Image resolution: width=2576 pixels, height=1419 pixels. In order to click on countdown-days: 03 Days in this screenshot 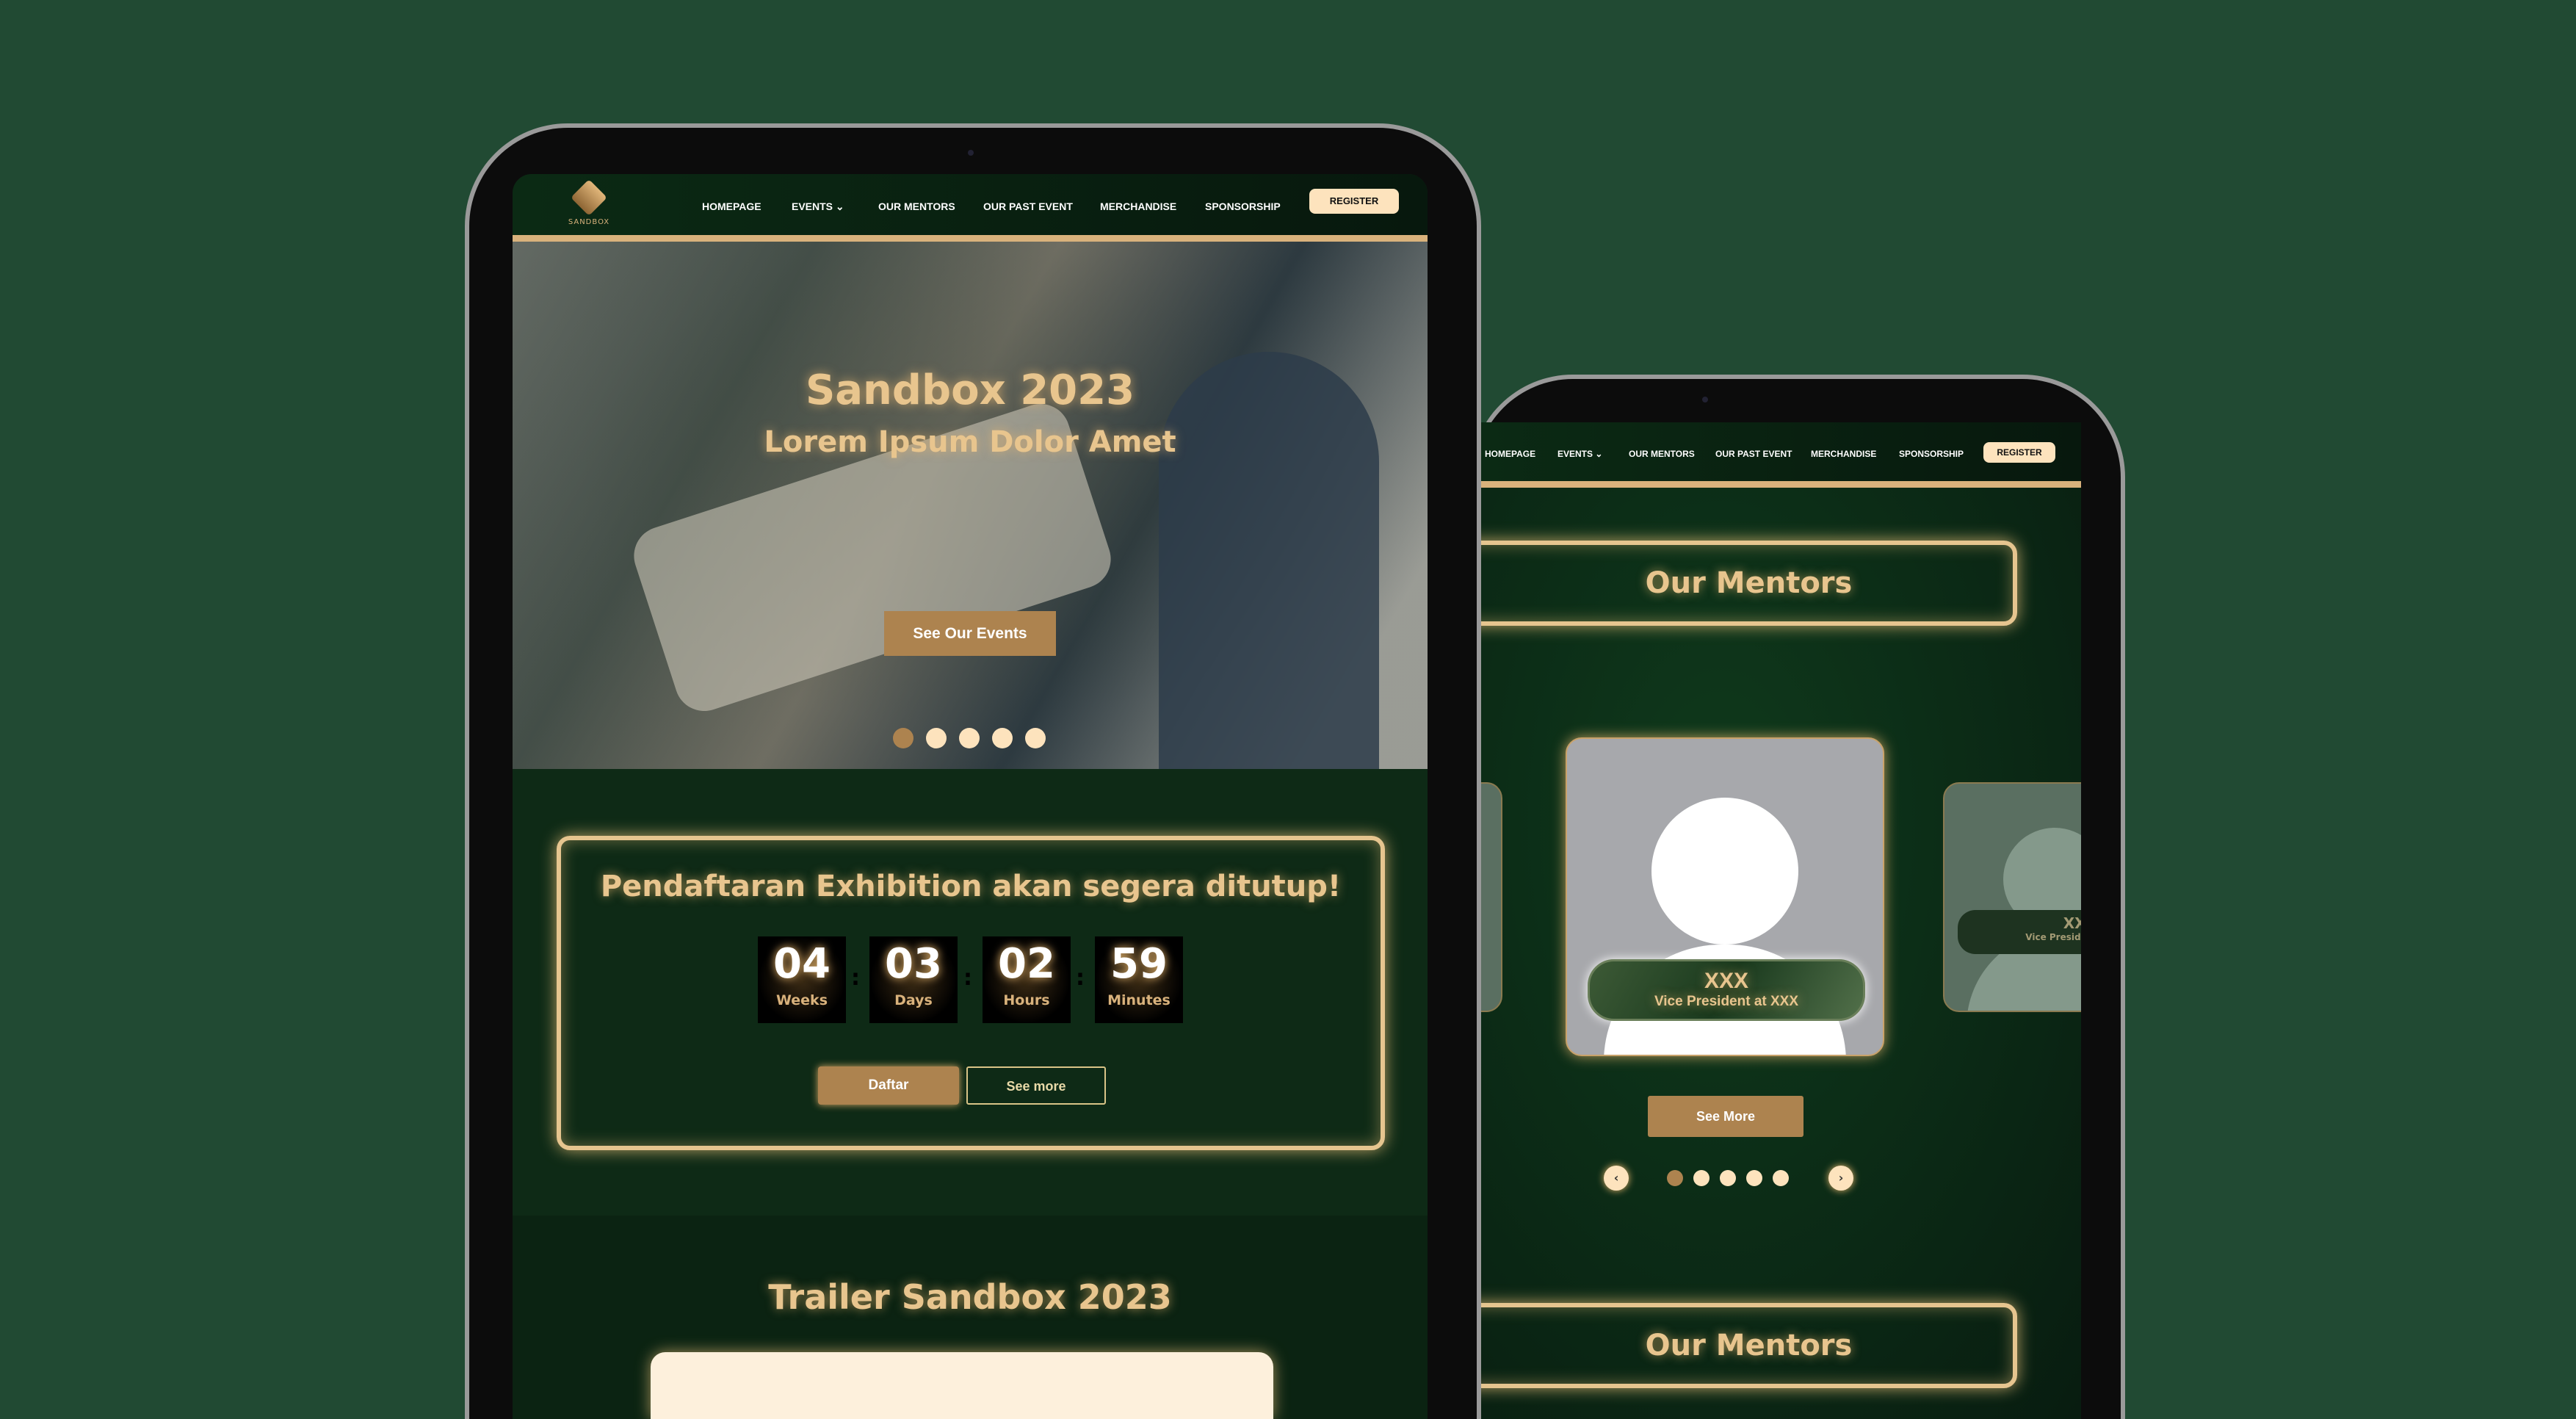, I will do `click(913, 980)`.